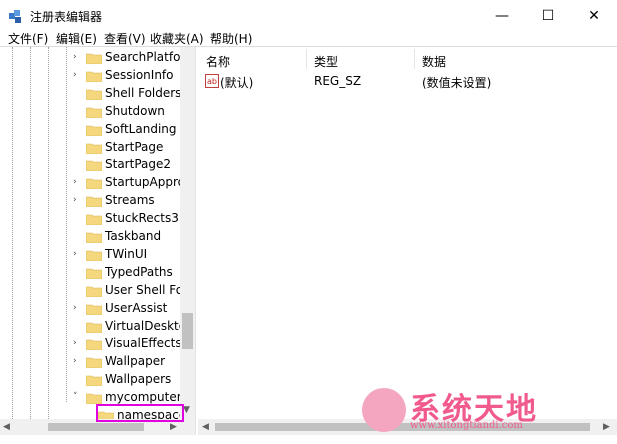  I want to click on tree-item: StartPage, so click(90, 148).